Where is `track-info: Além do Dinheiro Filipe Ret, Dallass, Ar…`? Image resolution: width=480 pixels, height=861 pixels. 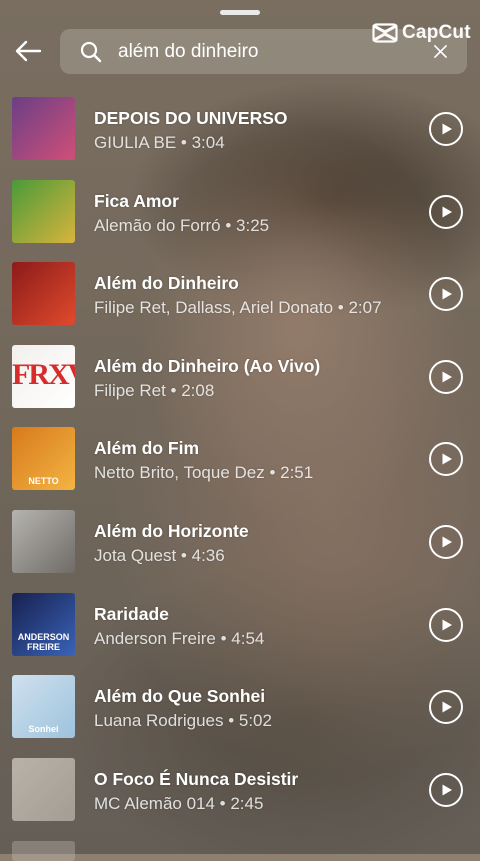
track-info: Além do Dinheiro Filipe Ret, Dallass, Ar… is located at coordinates (252, 295).